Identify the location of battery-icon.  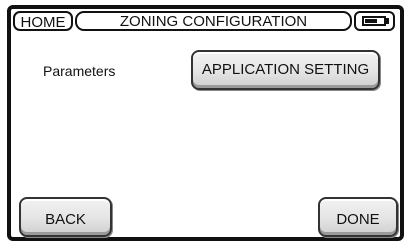
(374, 21).